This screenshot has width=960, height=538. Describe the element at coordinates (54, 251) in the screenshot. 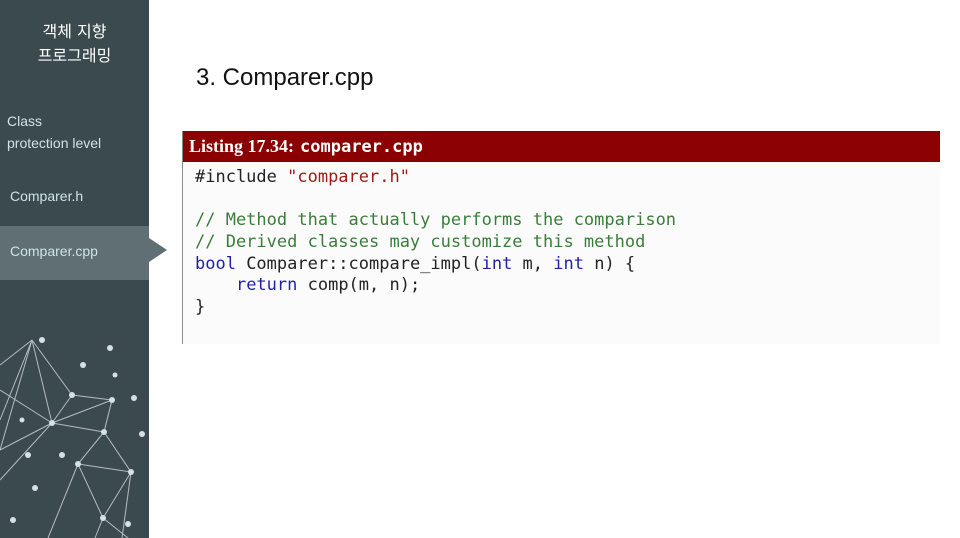

I see `sidebar-item-label: Comparer.cpp` at that location.